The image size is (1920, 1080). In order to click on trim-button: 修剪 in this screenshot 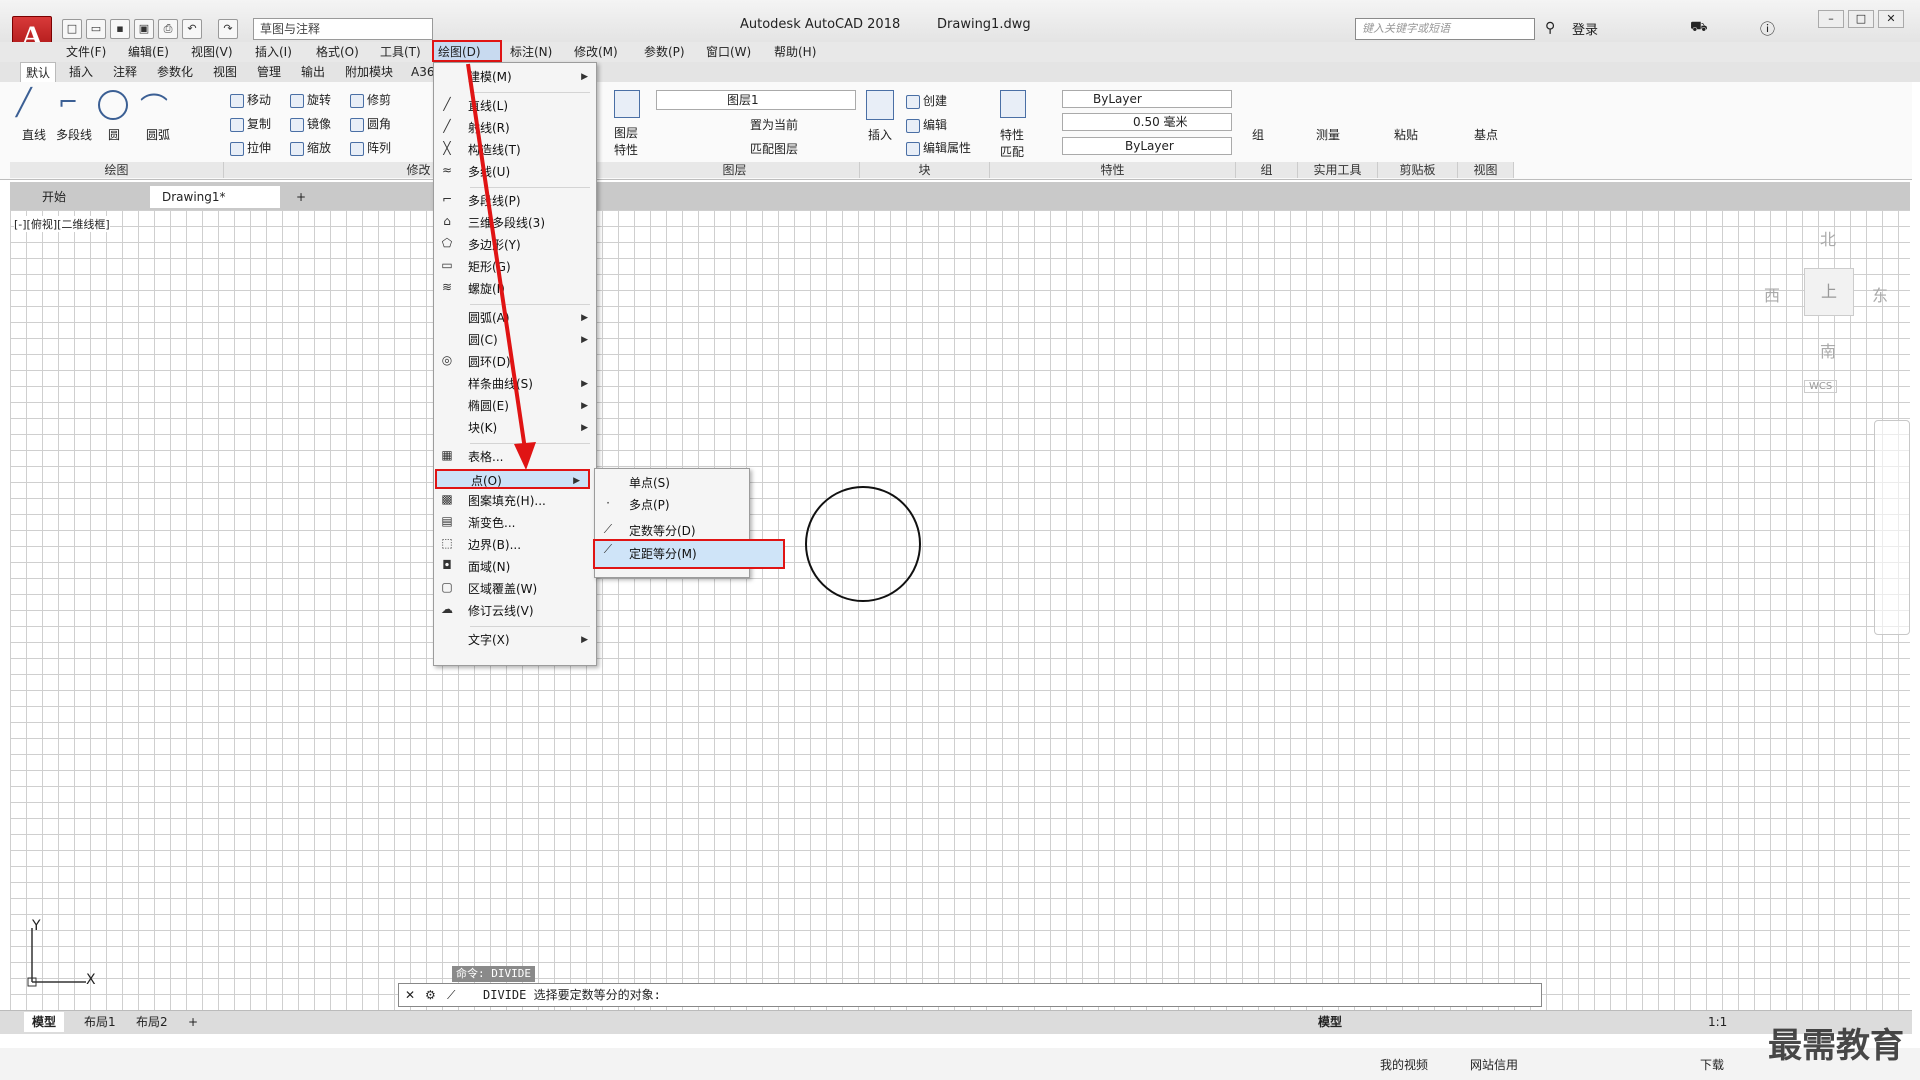, I will do `click(370, 99)`.